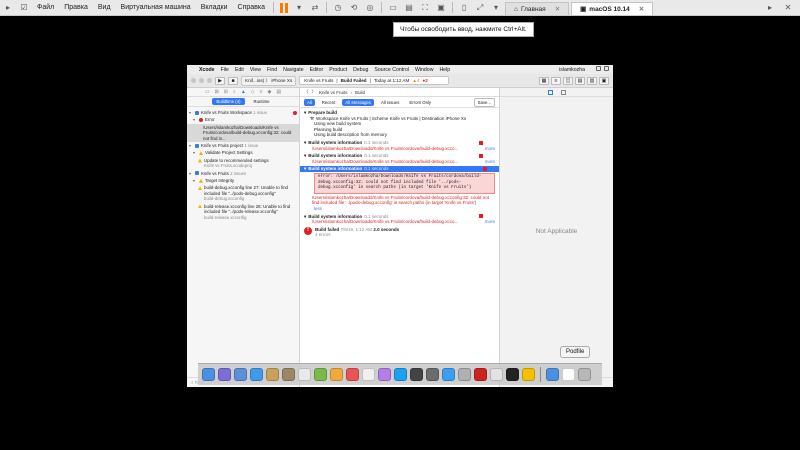  What do you see at coordinates (544, 81) in the screenshot?
I see `library-button: ▦` at bounding box center [544, 81].